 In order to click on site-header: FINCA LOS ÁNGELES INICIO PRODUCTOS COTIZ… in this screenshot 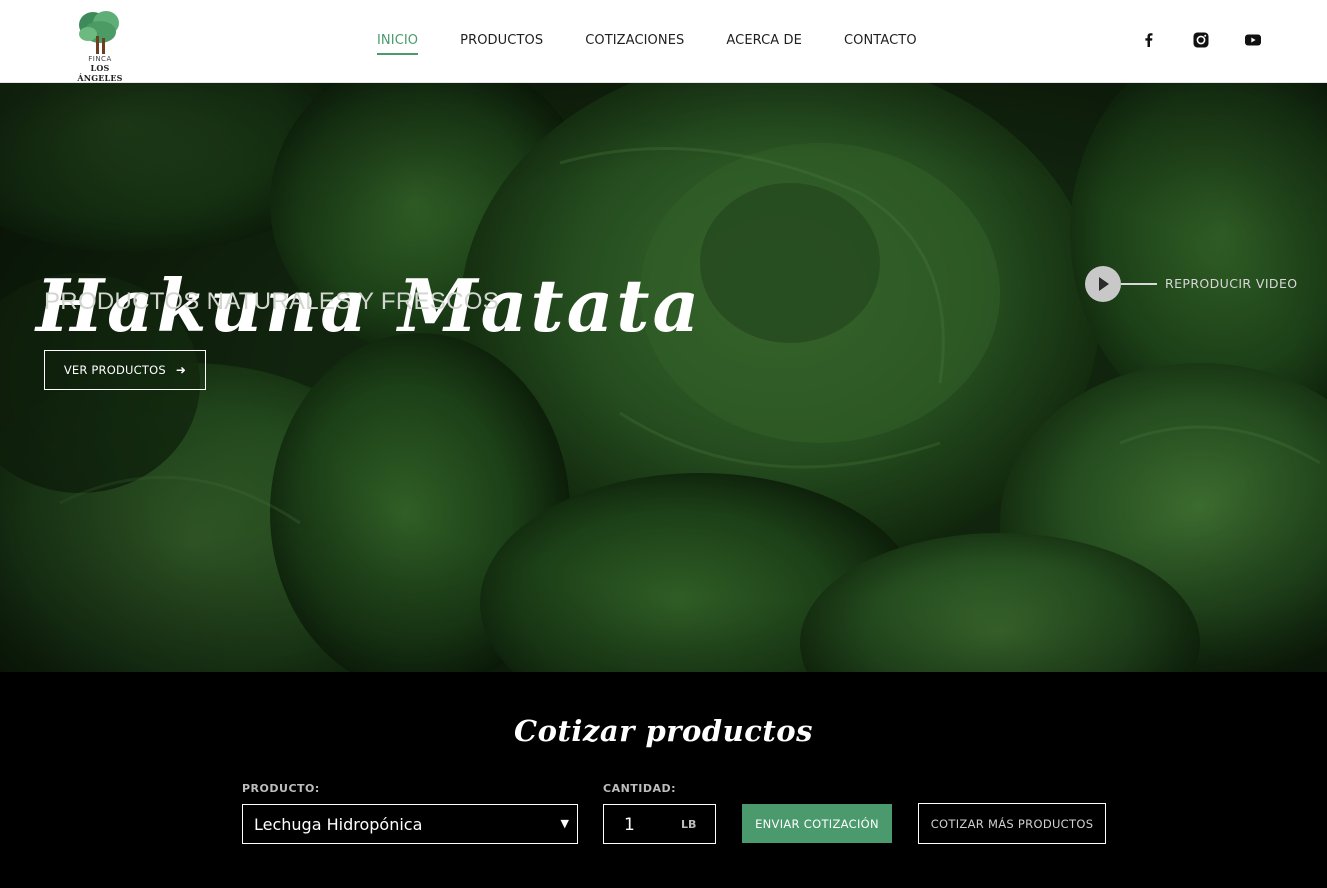, I will do `click(663, 41)`.